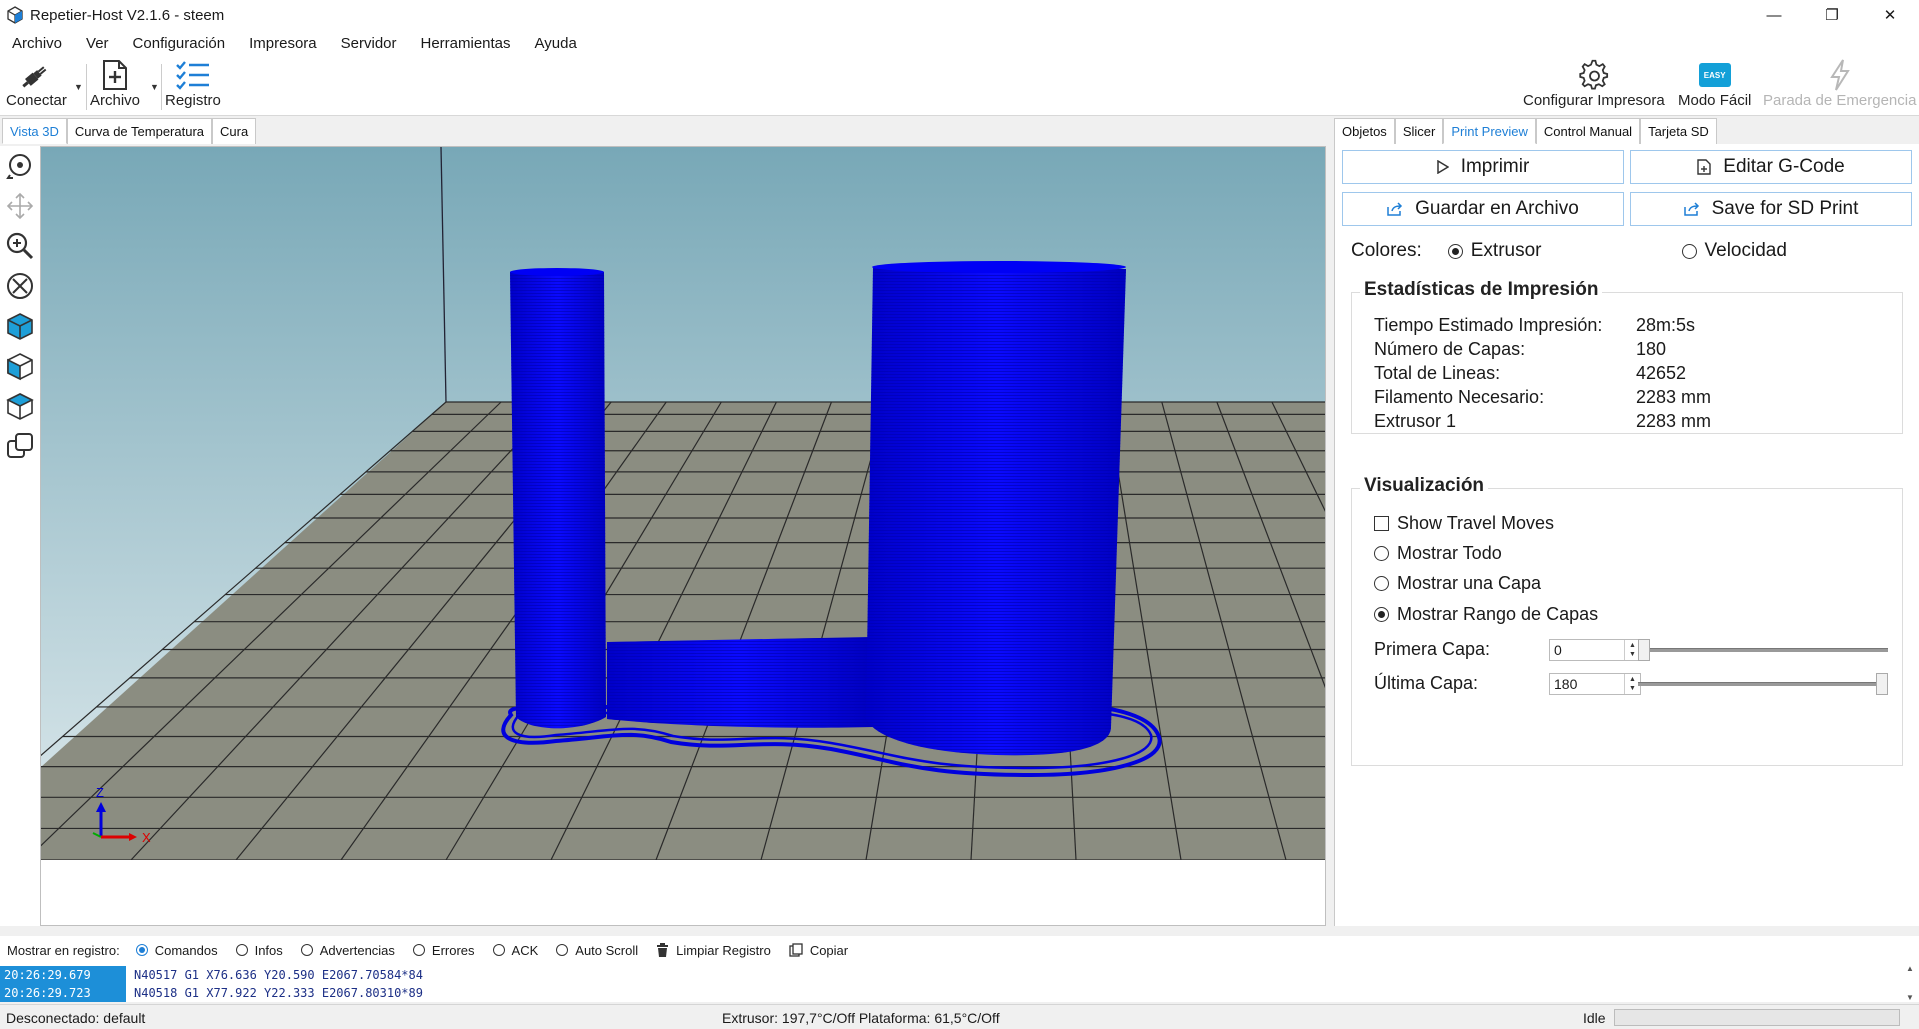 The width and height of the screenshot is (1919, 1029). What do you see at coordinates (141, 950) in the screenshot?
I see `log-commands-radio` at bounding box center [141, 950].